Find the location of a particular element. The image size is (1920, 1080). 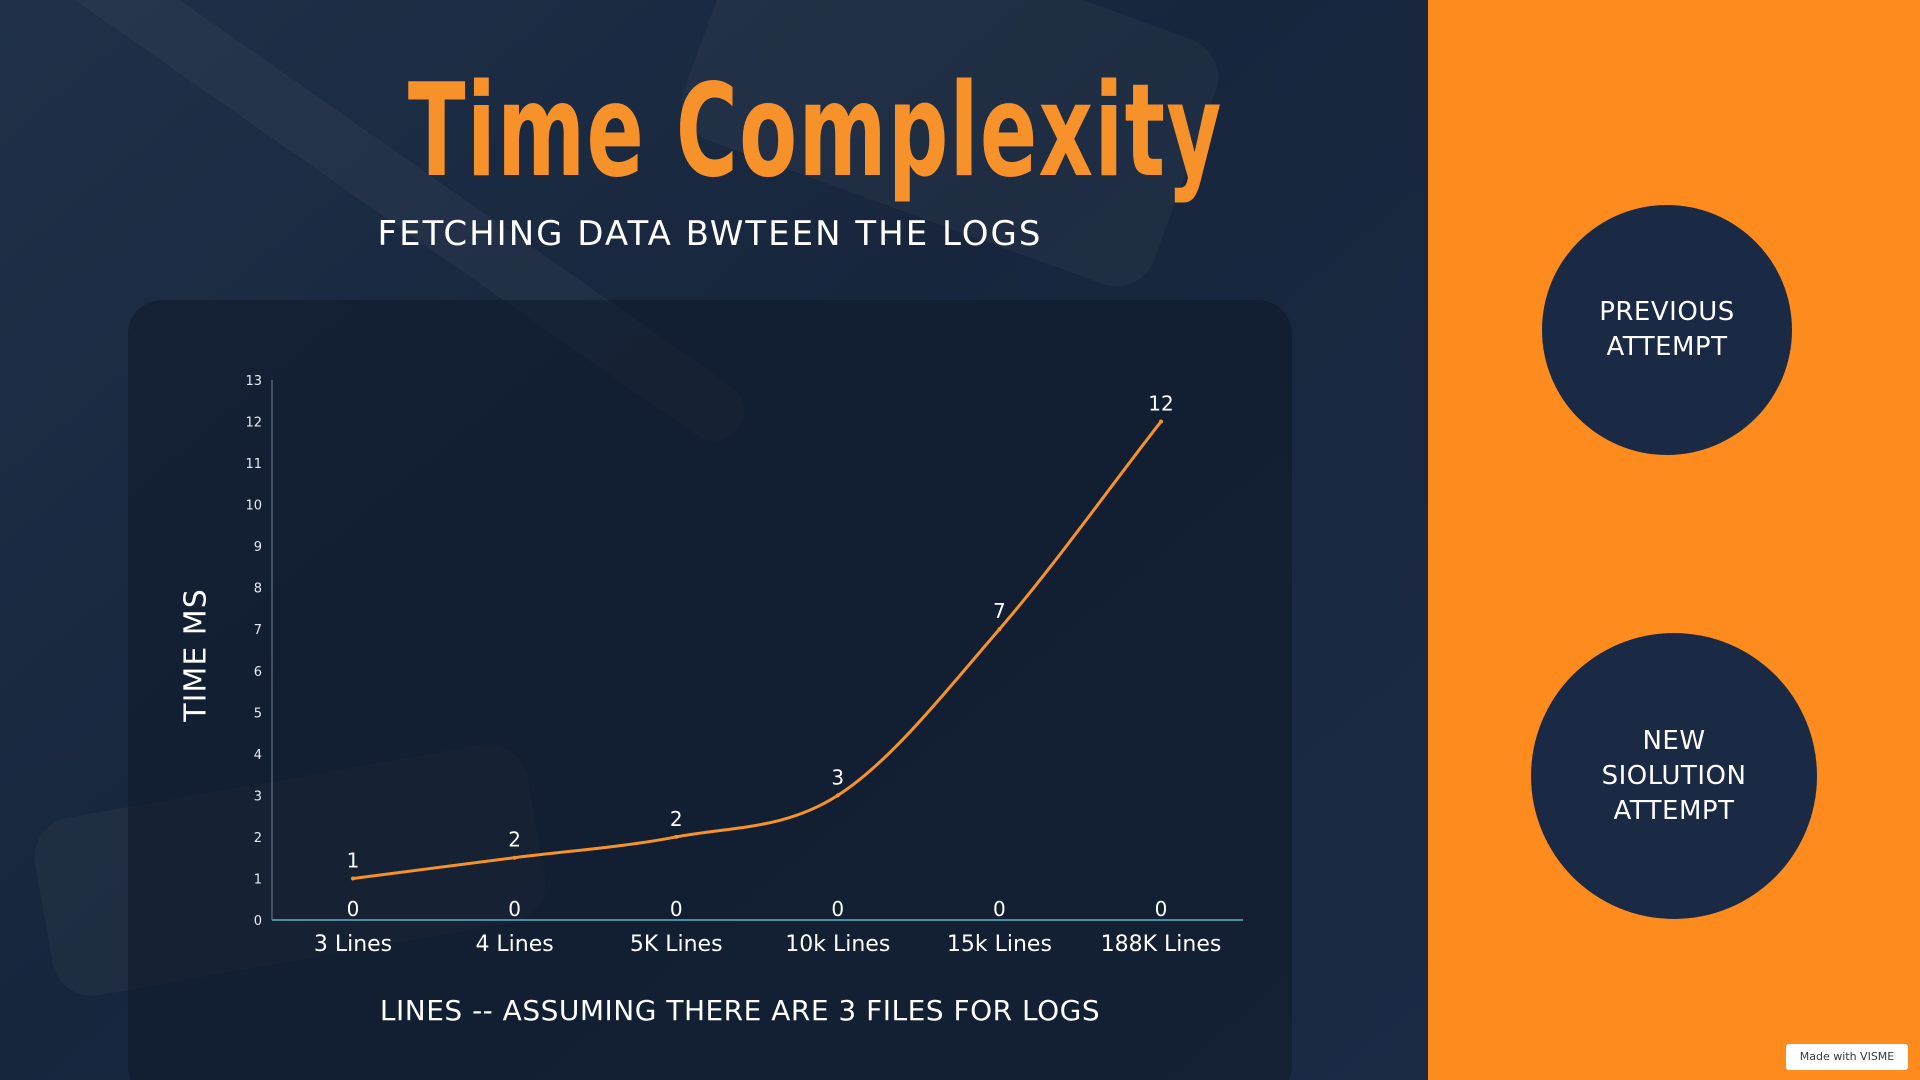

new-solution-attempt-label: NEW SIOLUTION ATTEMPT is located at coordinates (1674, 775).